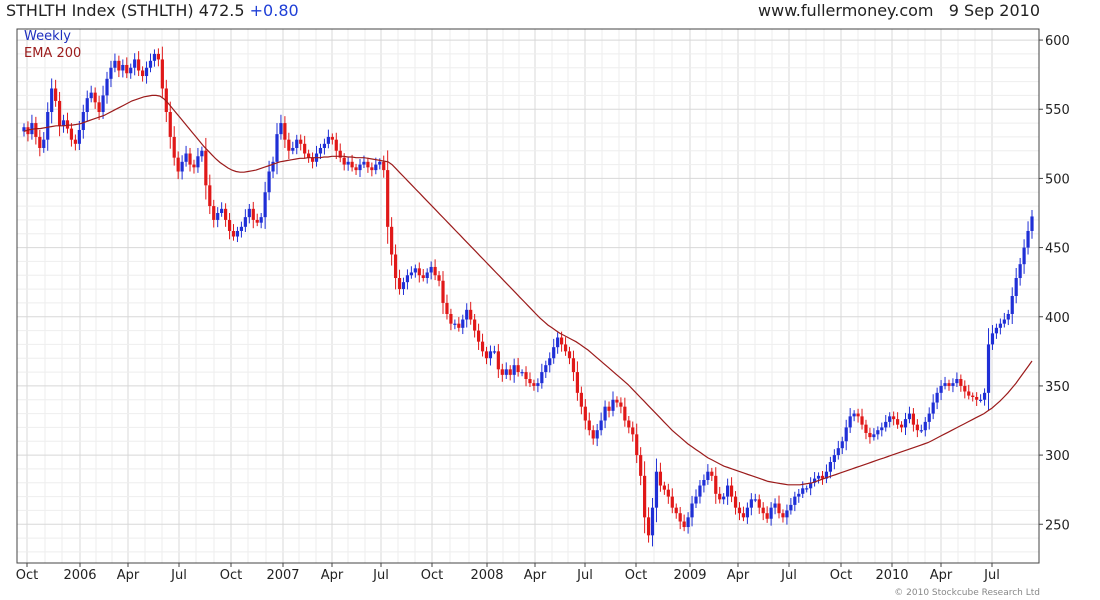 The height and width of the screenshot is (600, 1100). Describe the element at coordinates (1057, 249) in the screenshot. I see `y-tick-label: 450` at that location.